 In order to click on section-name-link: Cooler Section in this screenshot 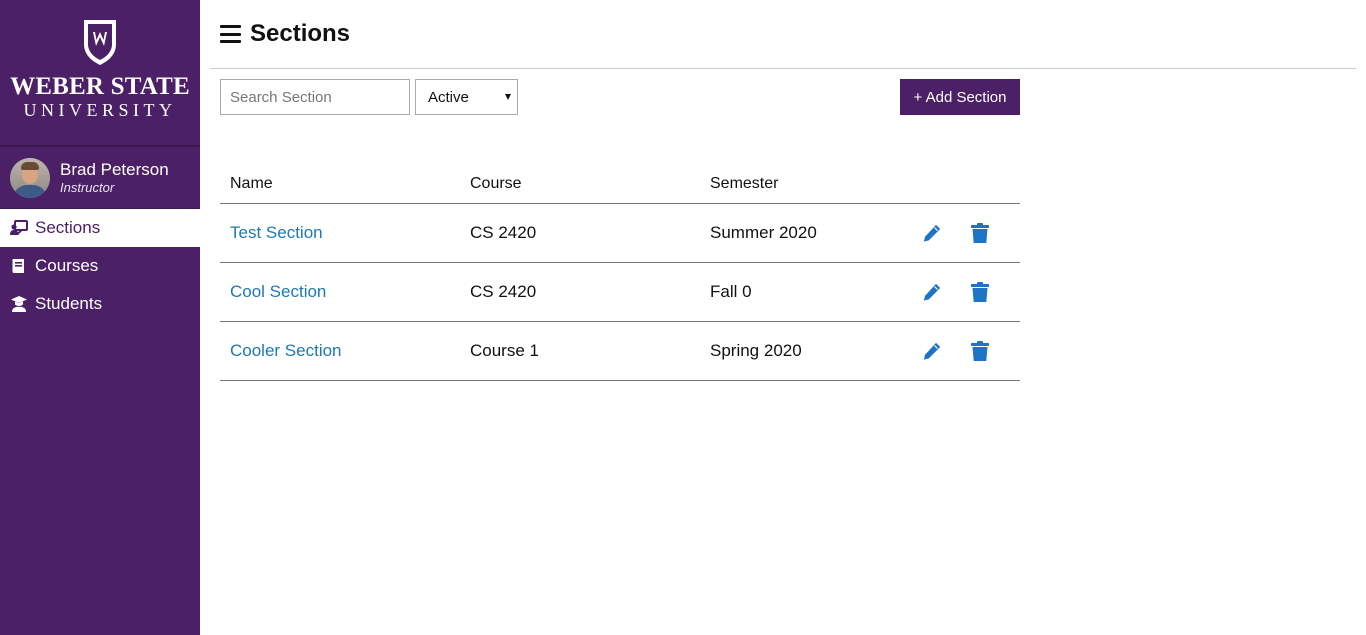, I will do `click(286, 350)`.